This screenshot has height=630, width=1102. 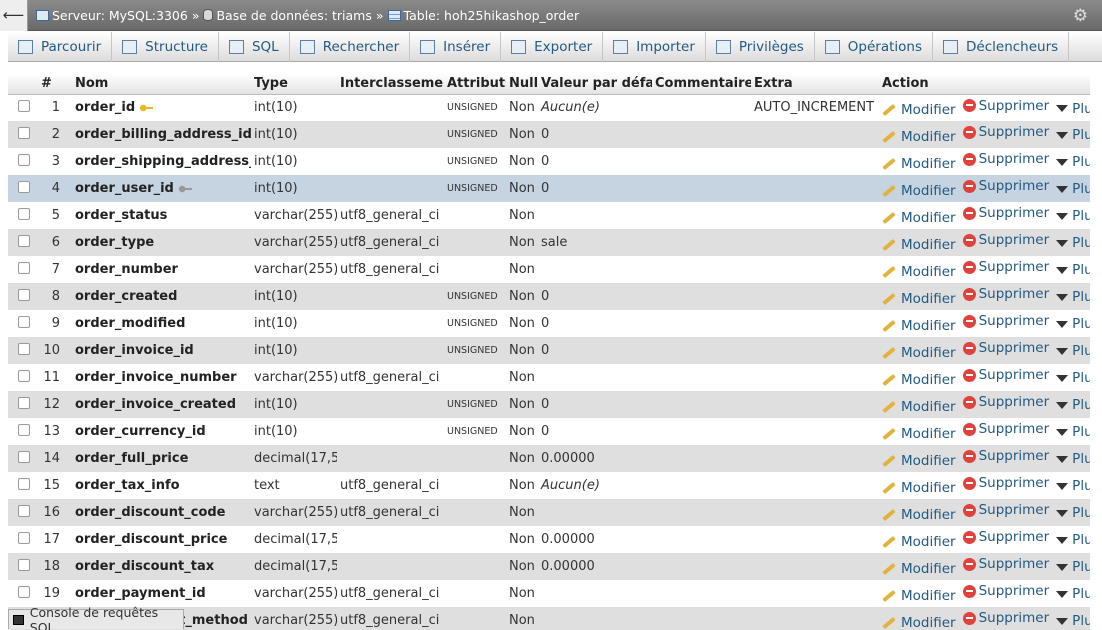 I want to click on tab-browse: Parcourir, so click(x=60, y=47).